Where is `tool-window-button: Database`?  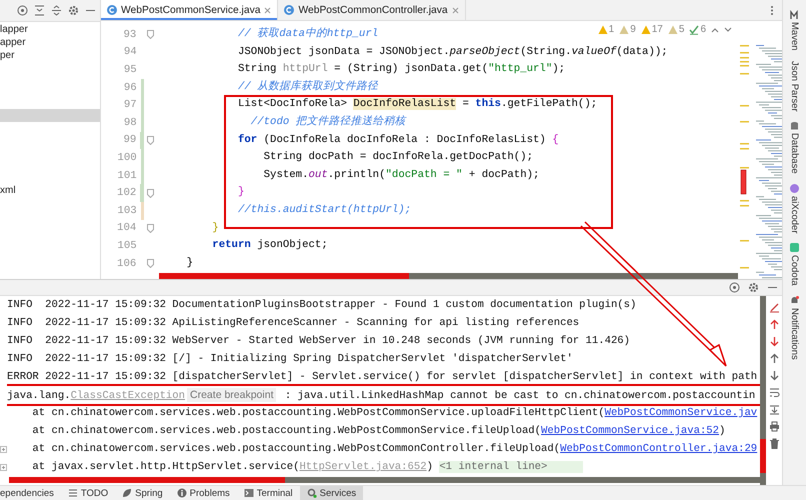 tool-window-button: Database is located at coordinates (794, 153).